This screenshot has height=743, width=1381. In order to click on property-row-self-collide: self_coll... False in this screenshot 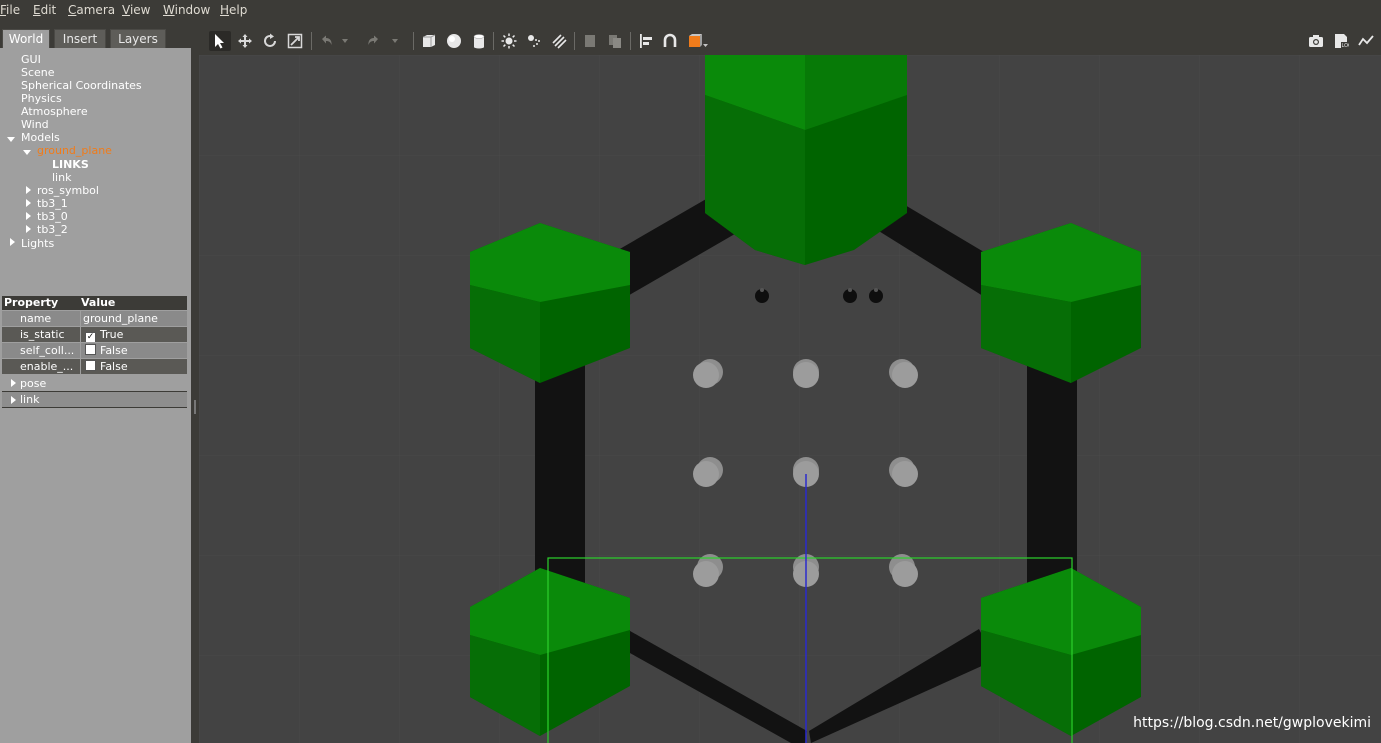, I will do `click(94, 350)`.